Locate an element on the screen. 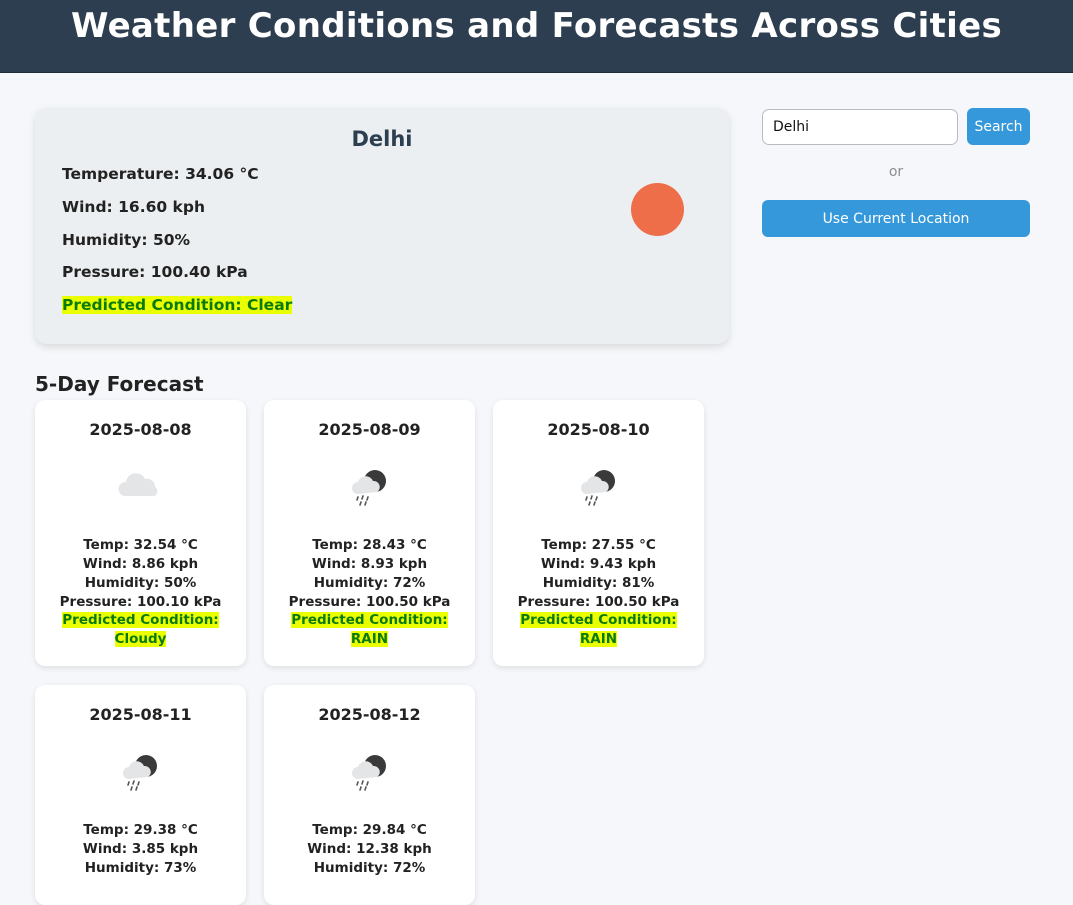 This screenshot has width=1073, height=905. forecast-wind: Wind: 12.38 kph is located at coordinates (369, 849).